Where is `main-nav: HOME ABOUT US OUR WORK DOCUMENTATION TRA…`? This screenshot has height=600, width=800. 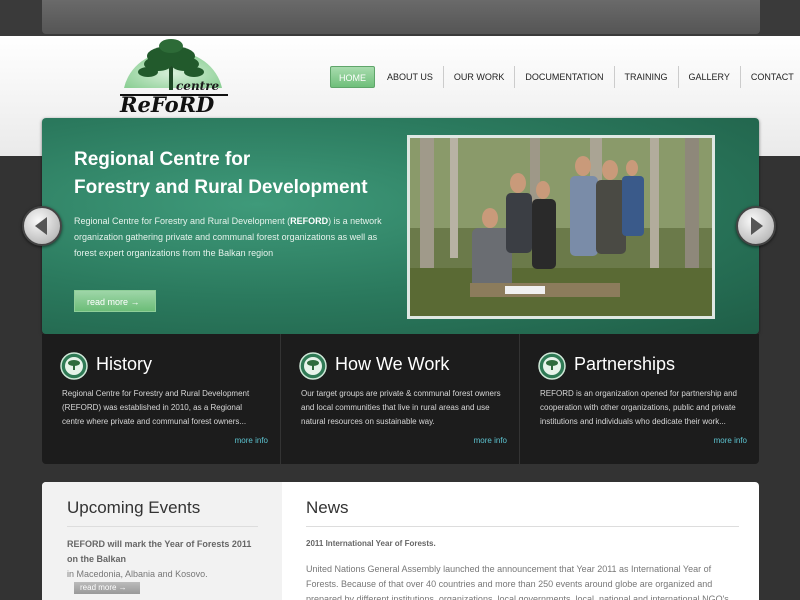 main-nav: HOME ABOUT US OUR WORK DOCUMENTATION TRA… is located at coordinates (565, 77).